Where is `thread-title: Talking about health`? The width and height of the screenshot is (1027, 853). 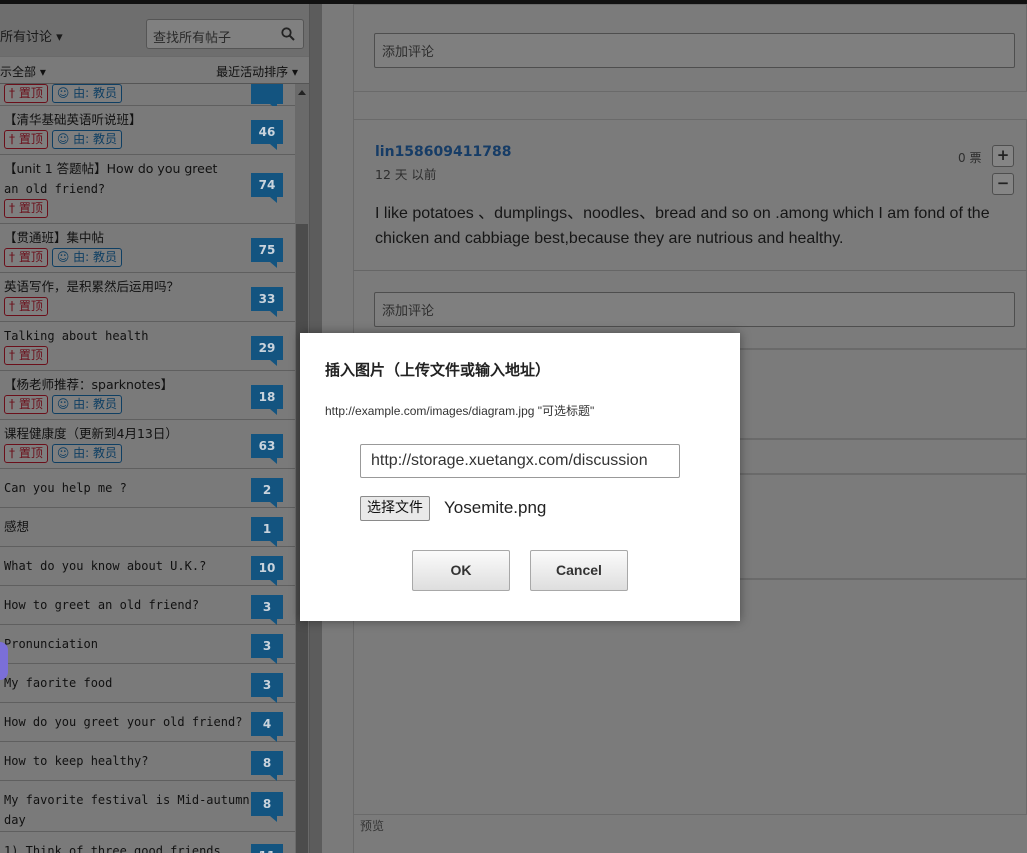 thread-title: Talking about health is located at coordinates (76, 336).